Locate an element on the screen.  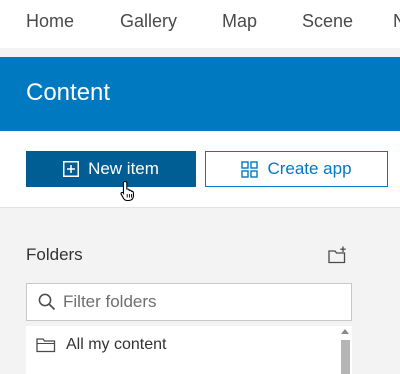
folder-list-scrollbar is located at coordinates (345, 350).